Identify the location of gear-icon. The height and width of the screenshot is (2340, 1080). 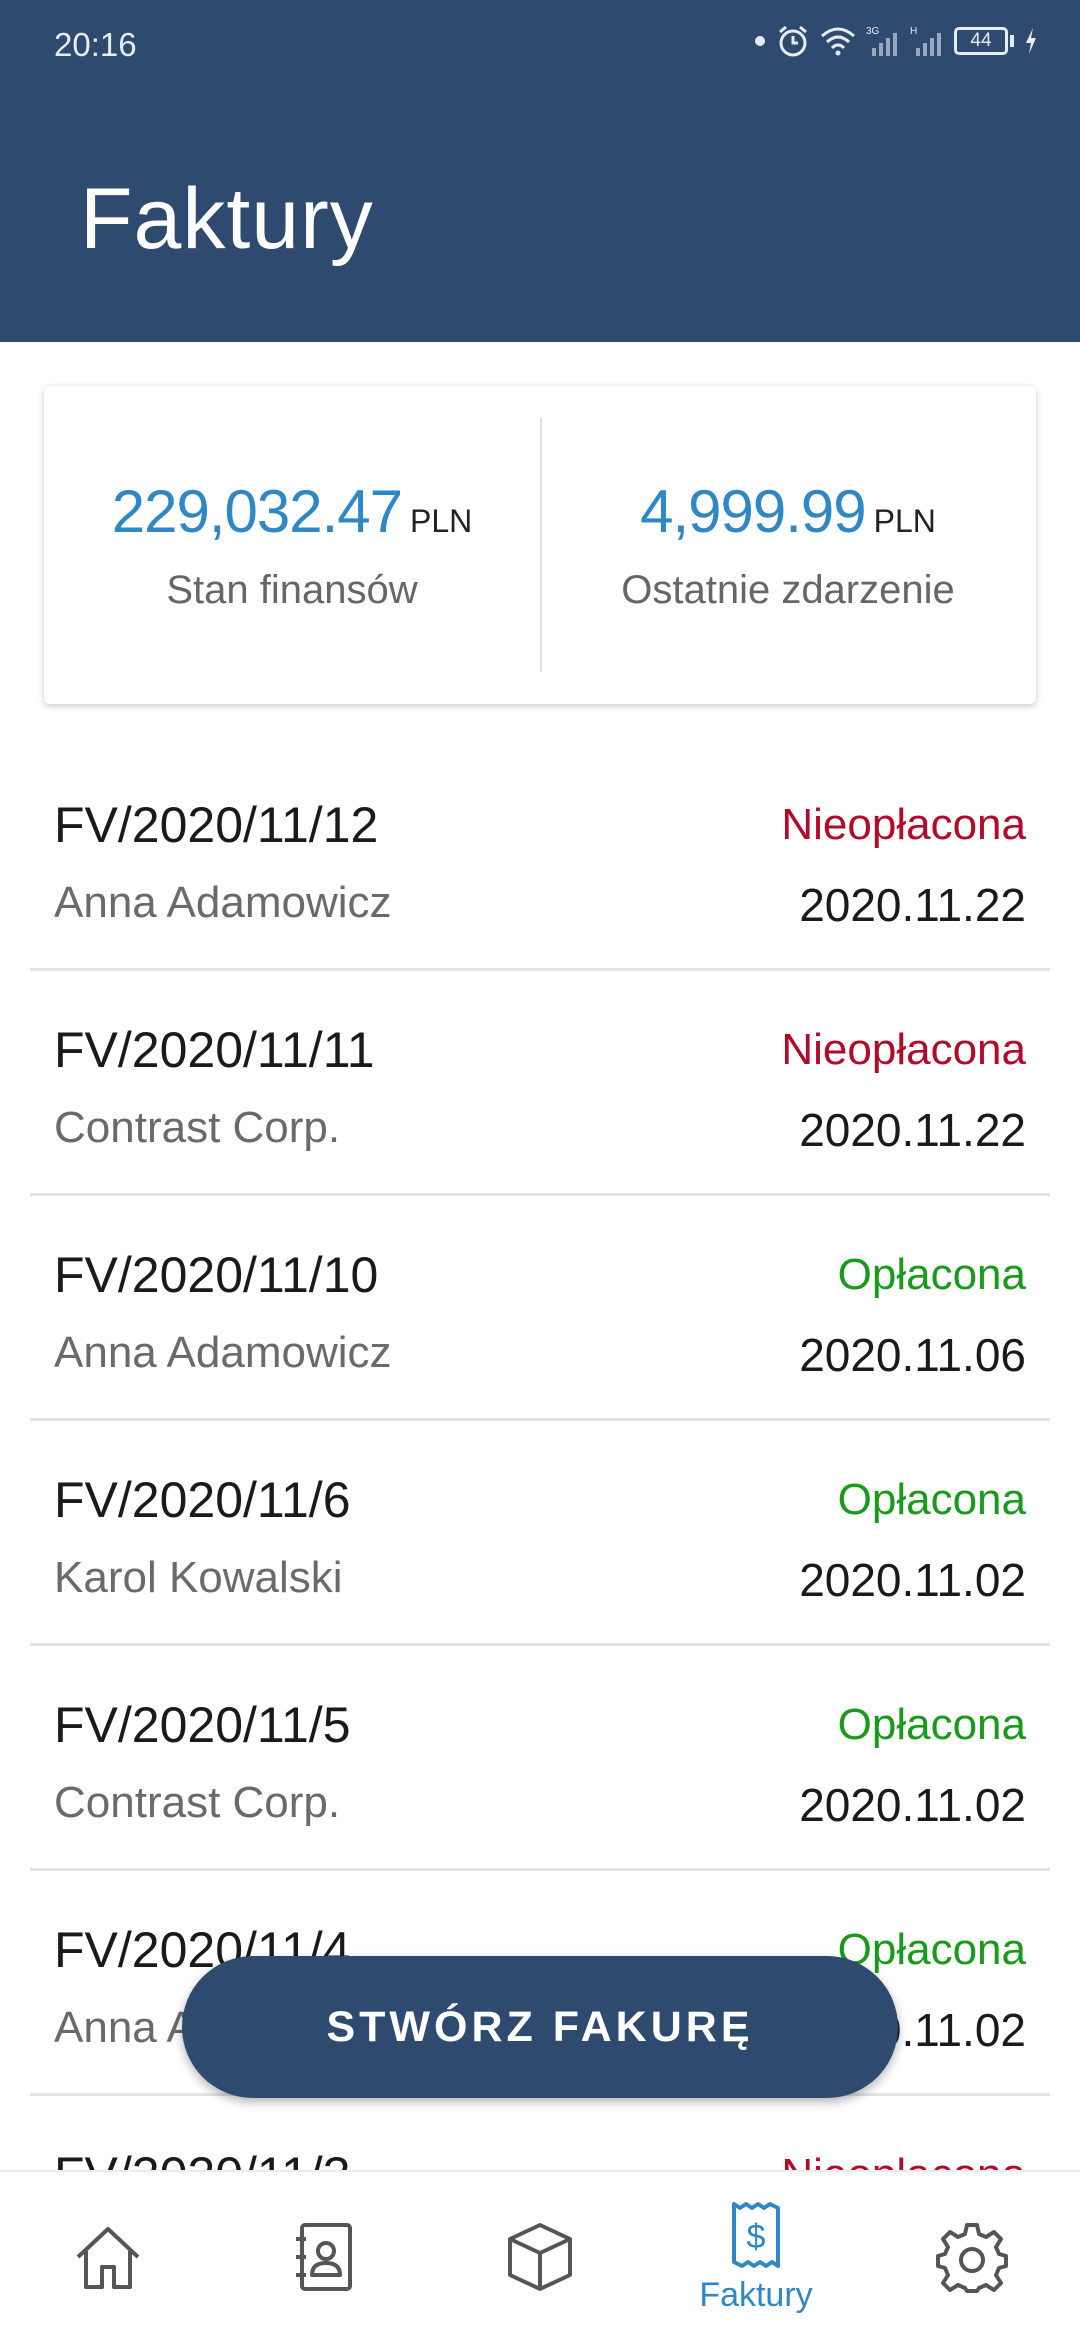
(972, 2258).